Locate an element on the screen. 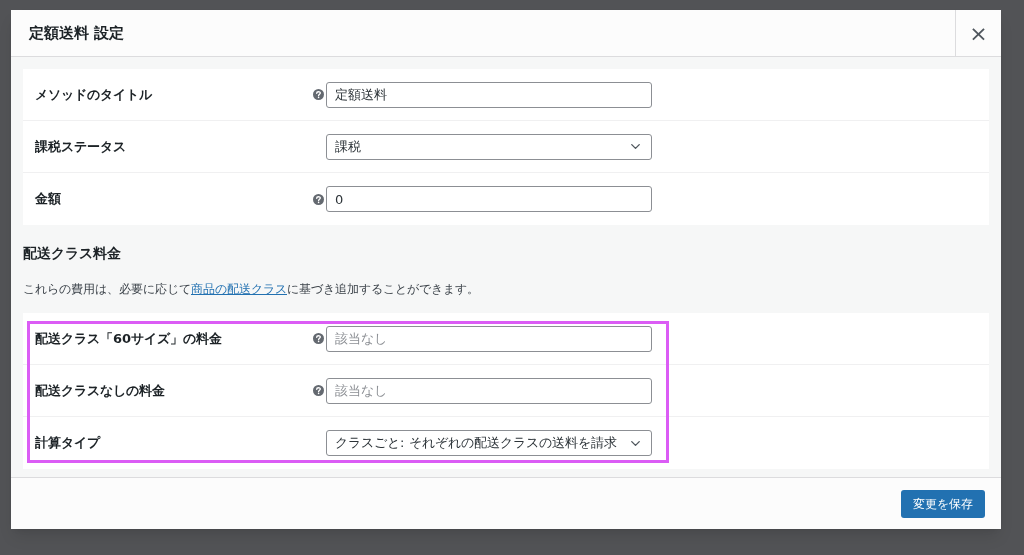 The height and width of the screenshot is (555, 1024). section-description: これらの費用は、必要に応じて商品の配送クラスに基づき追加することができます。 is located at coordinates (251, 289).